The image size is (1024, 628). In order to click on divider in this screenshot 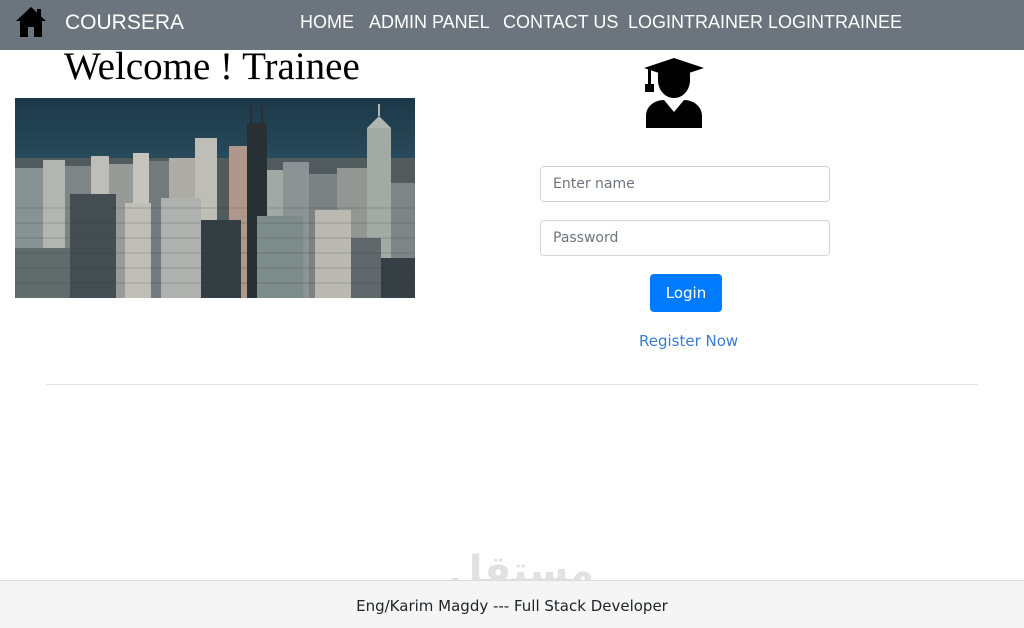, I will do `click(512, 384)`.